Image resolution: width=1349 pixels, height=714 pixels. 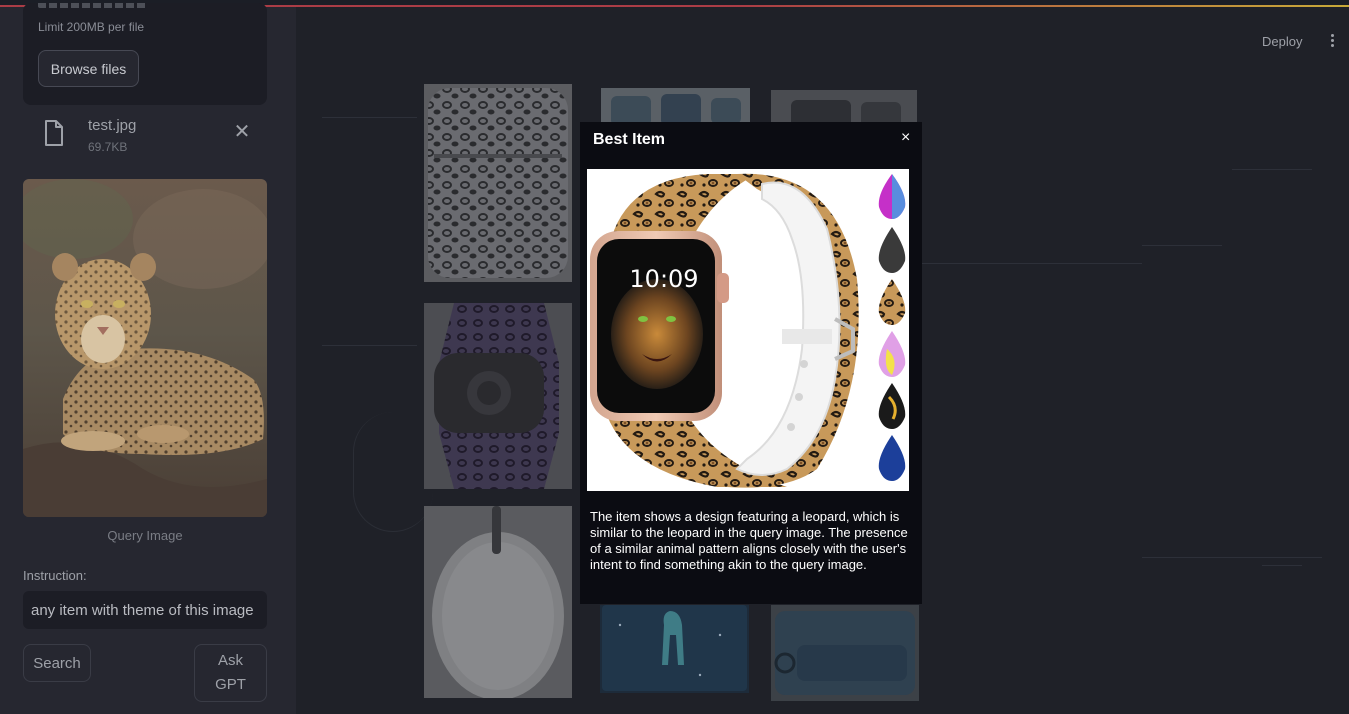 What do you see at coordinates (57, 663) in the screenshot?
I see `search-button: Search` at bounding box center [57, 663].